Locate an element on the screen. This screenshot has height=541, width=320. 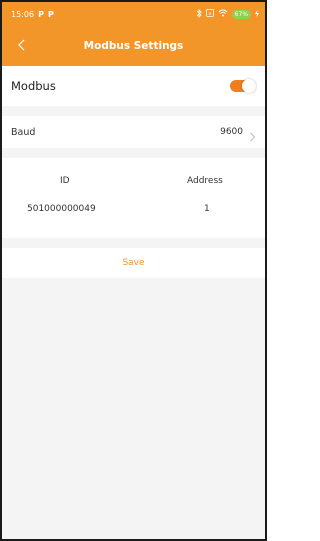
status-time: 15:06 is located at coordinates (23, 14).